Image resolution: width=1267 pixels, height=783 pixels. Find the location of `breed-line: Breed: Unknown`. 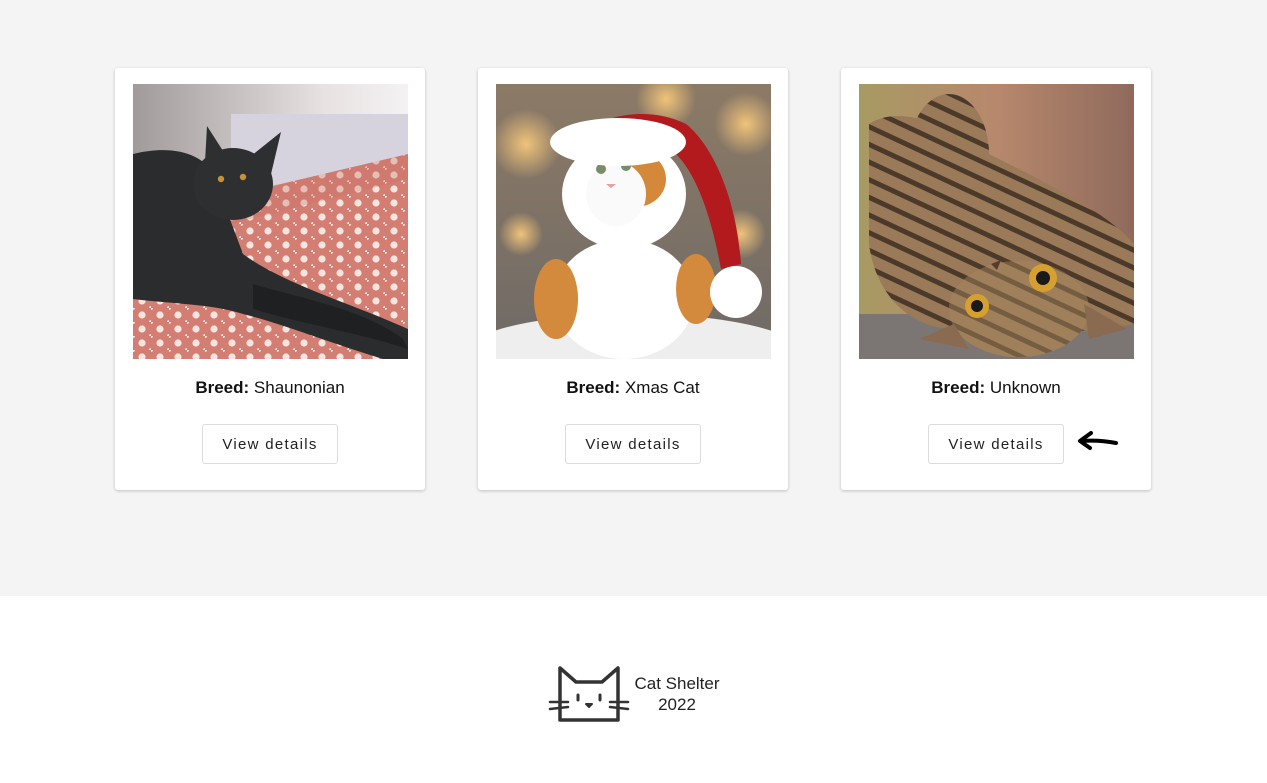

breed-line: Breed: Unknown is located at coordinates (996, 388).